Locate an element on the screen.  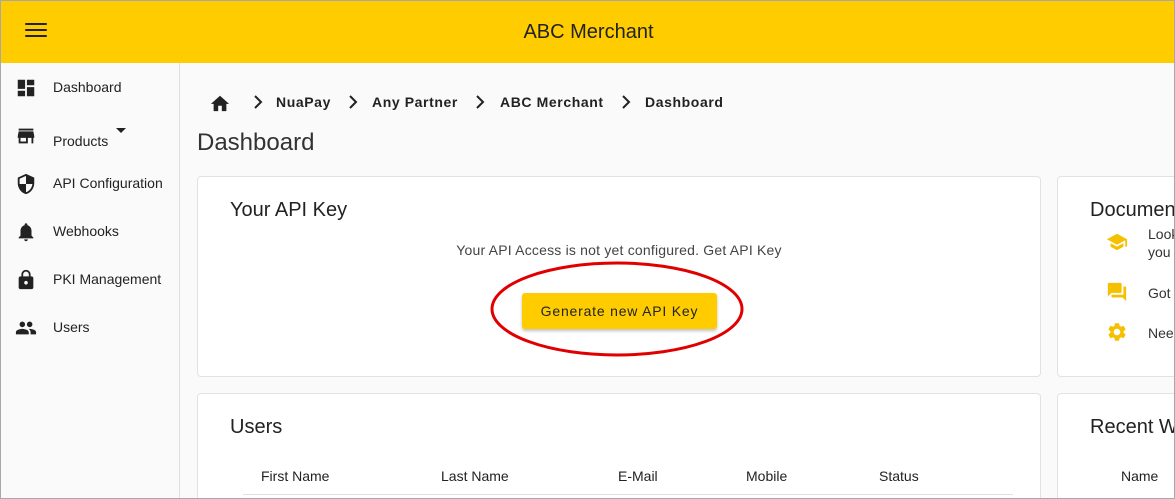
home-icon is located at coordinates (220, 103).